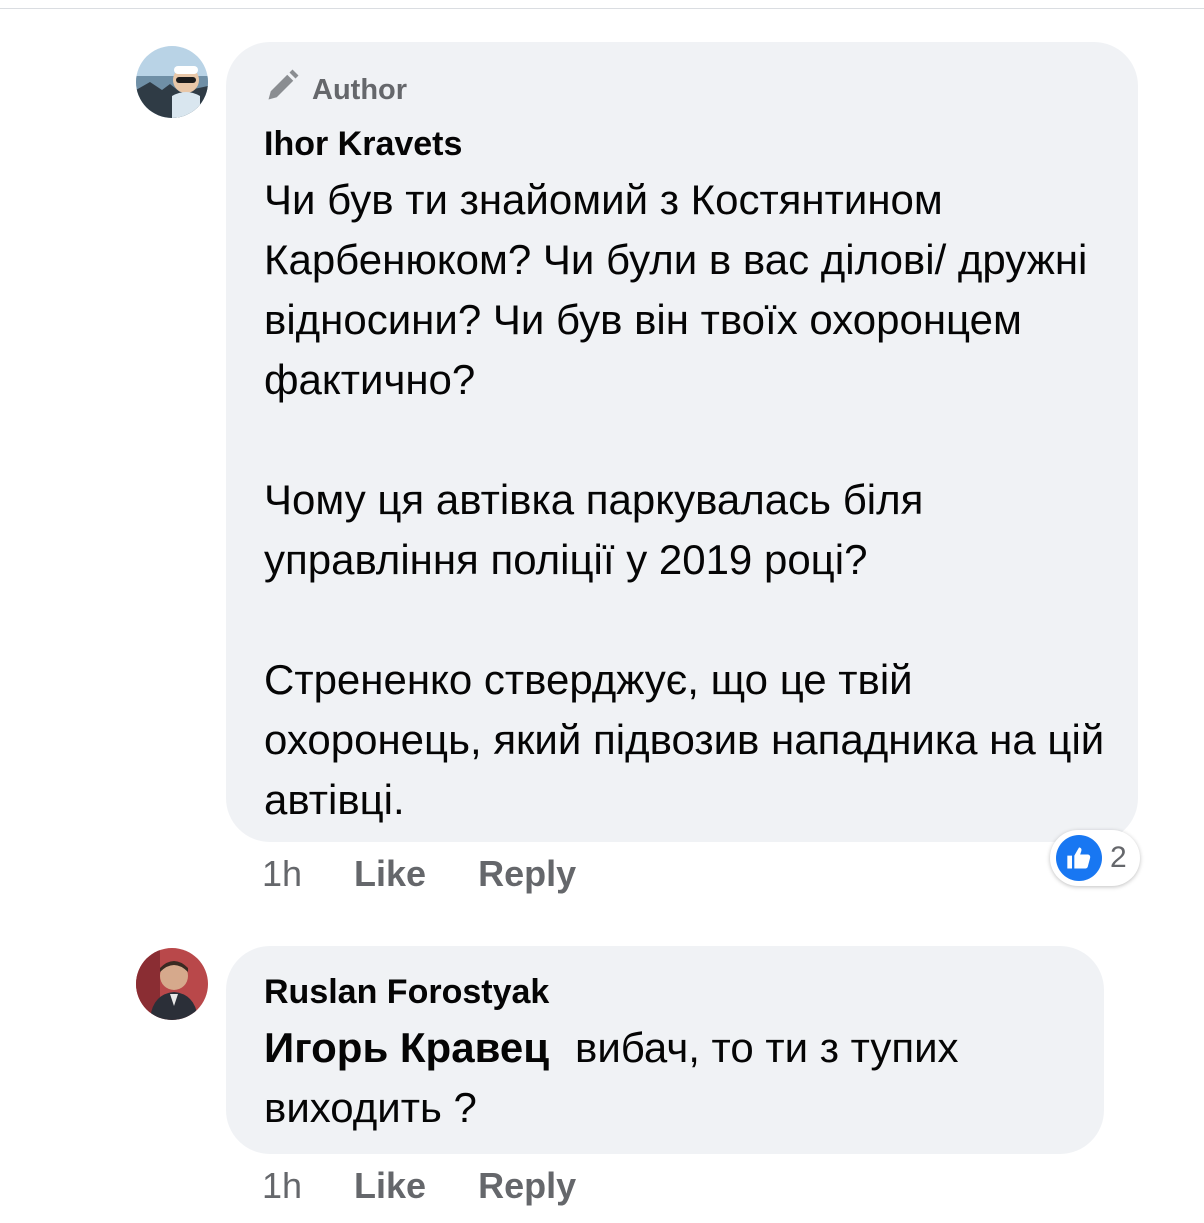 This screenshot has height=1223, width=1204. Describe the element at coordinates (683, 144) in the screenshot. I see `comment-author-name: Ihor Kravets` at that location.